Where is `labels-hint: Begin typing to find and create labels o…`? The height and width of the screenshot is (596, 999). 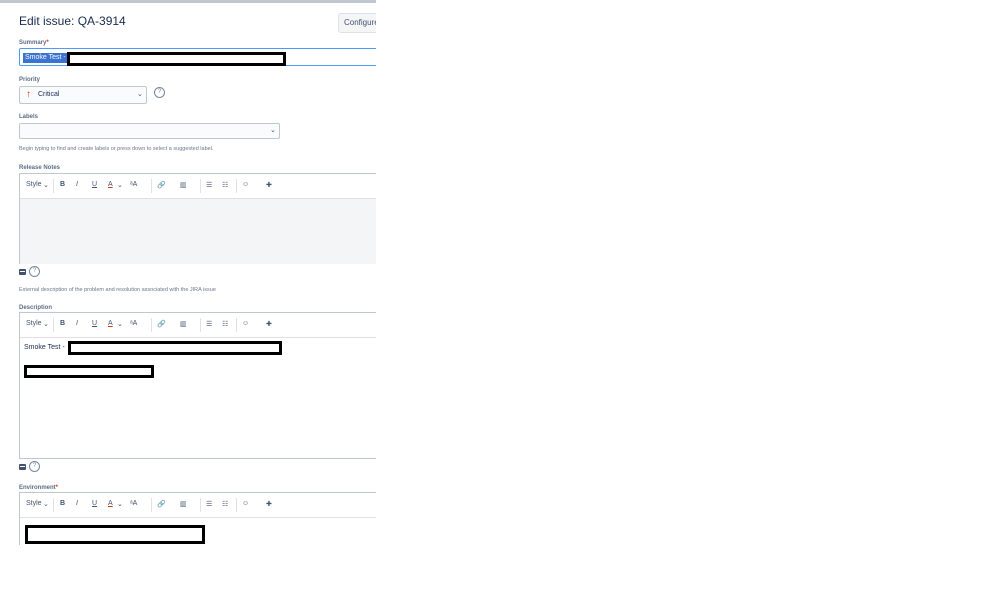
labels-hint: Begin typing to find and create labels o… is located at coordinates (116, 149).